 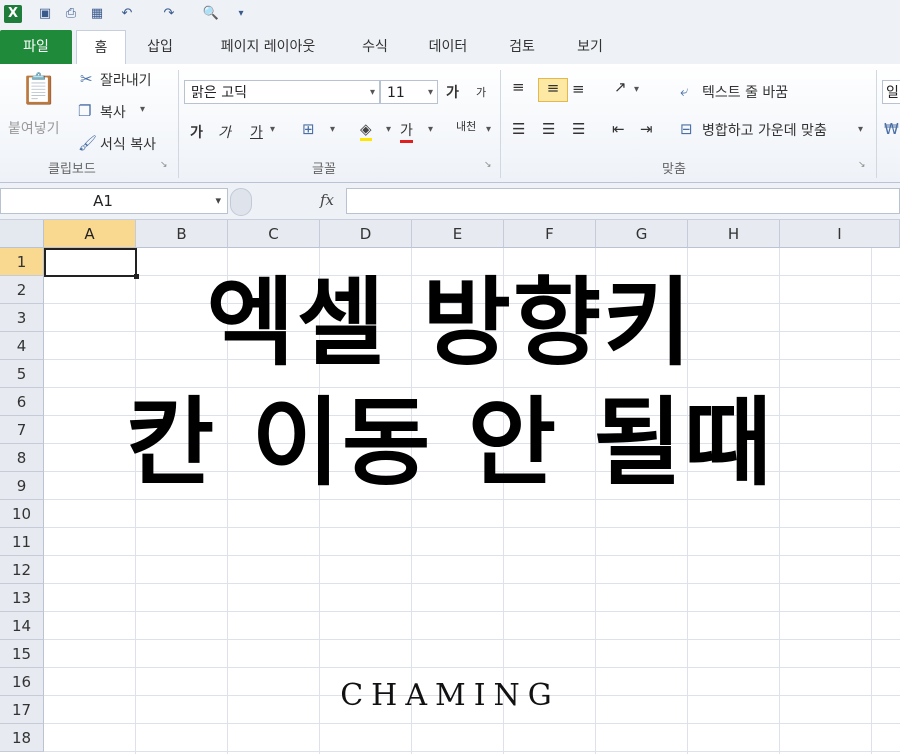 I want to click on number-format-combo: 일, so click(x=891, y=92).